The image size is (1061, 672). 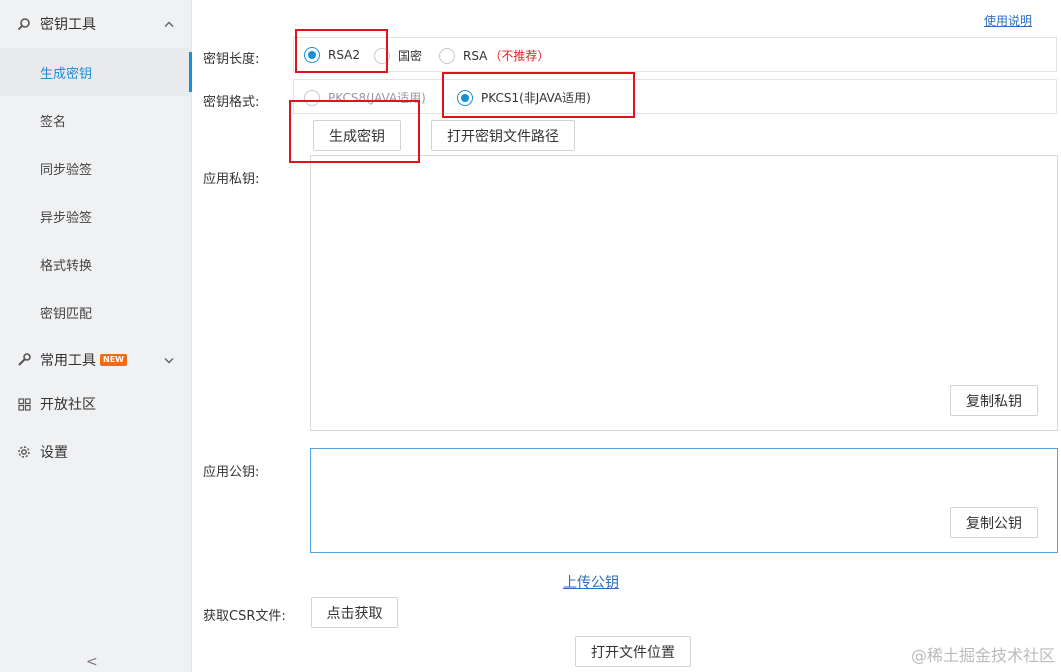 I want to click on sidebar-item-async-verify: 异步验签, so click(x=96, y=216).